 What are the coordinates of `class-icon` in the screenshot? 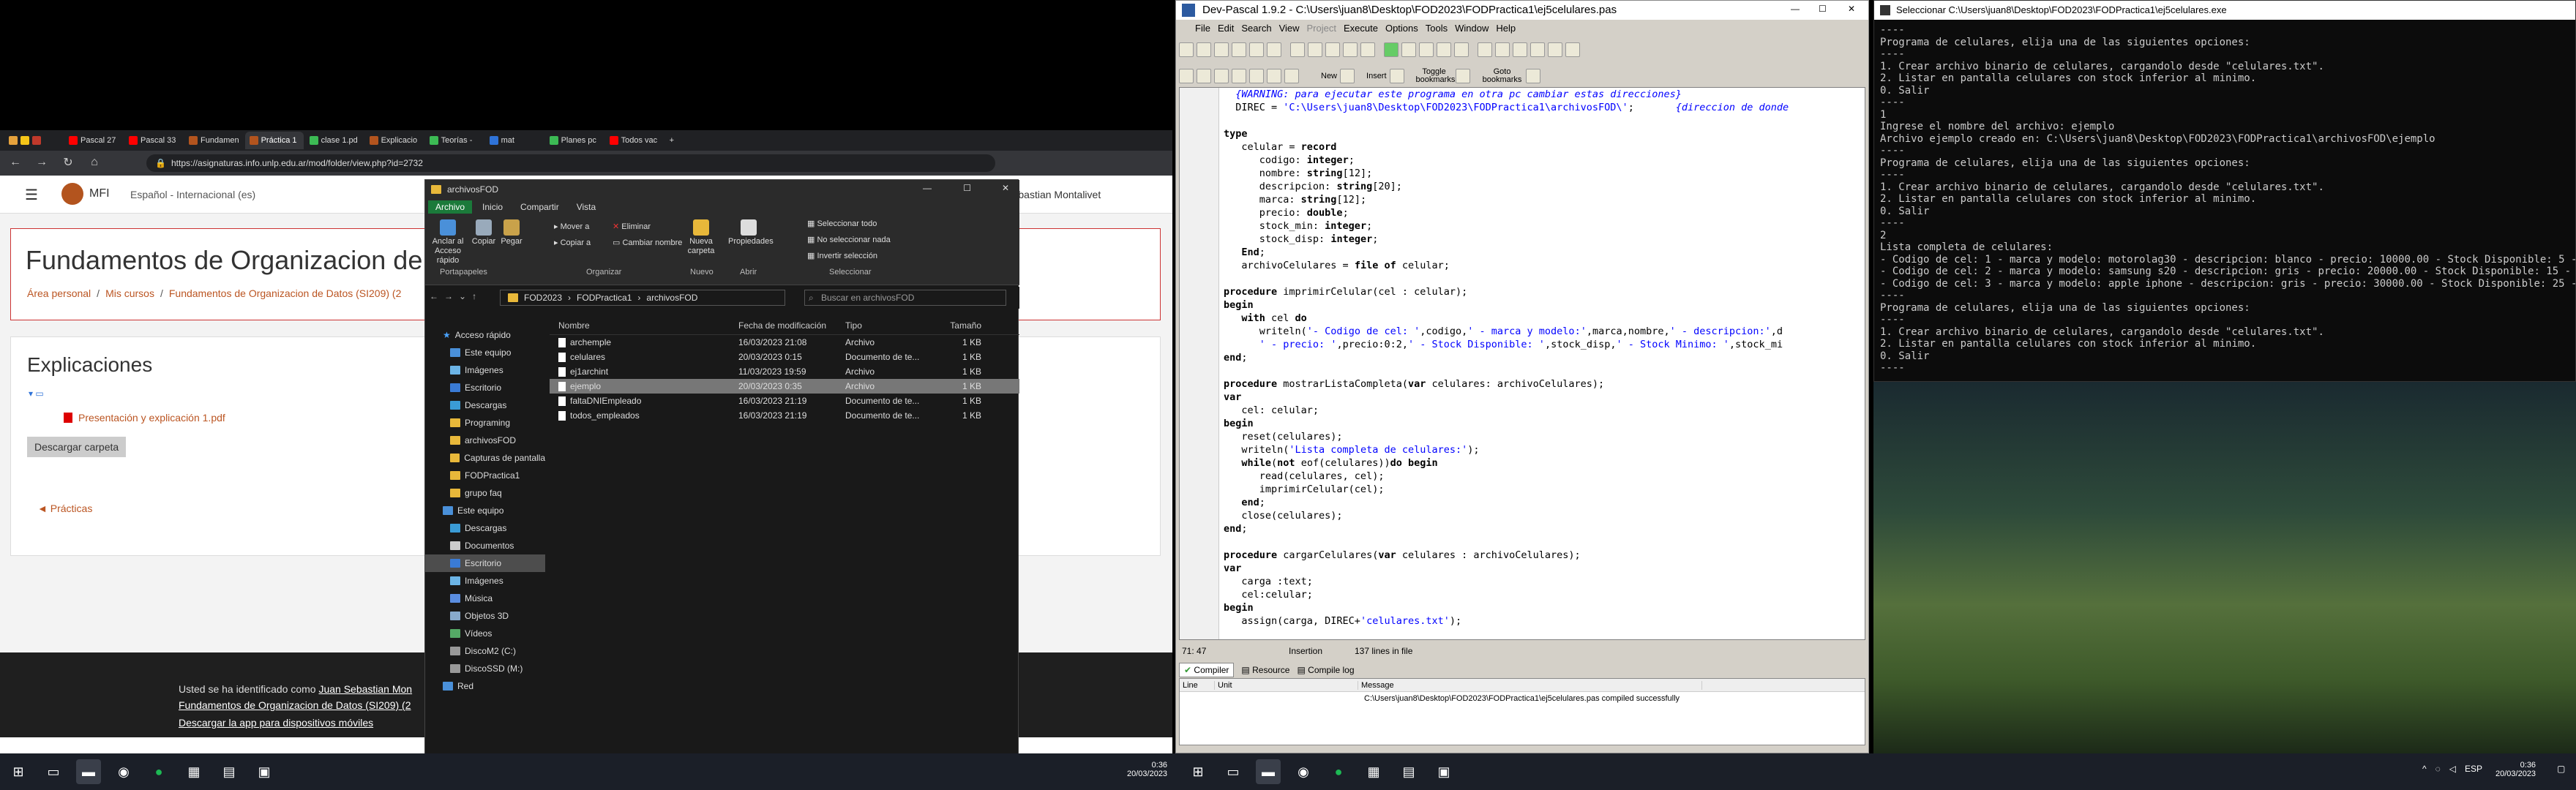 It's located at (1186, 76).